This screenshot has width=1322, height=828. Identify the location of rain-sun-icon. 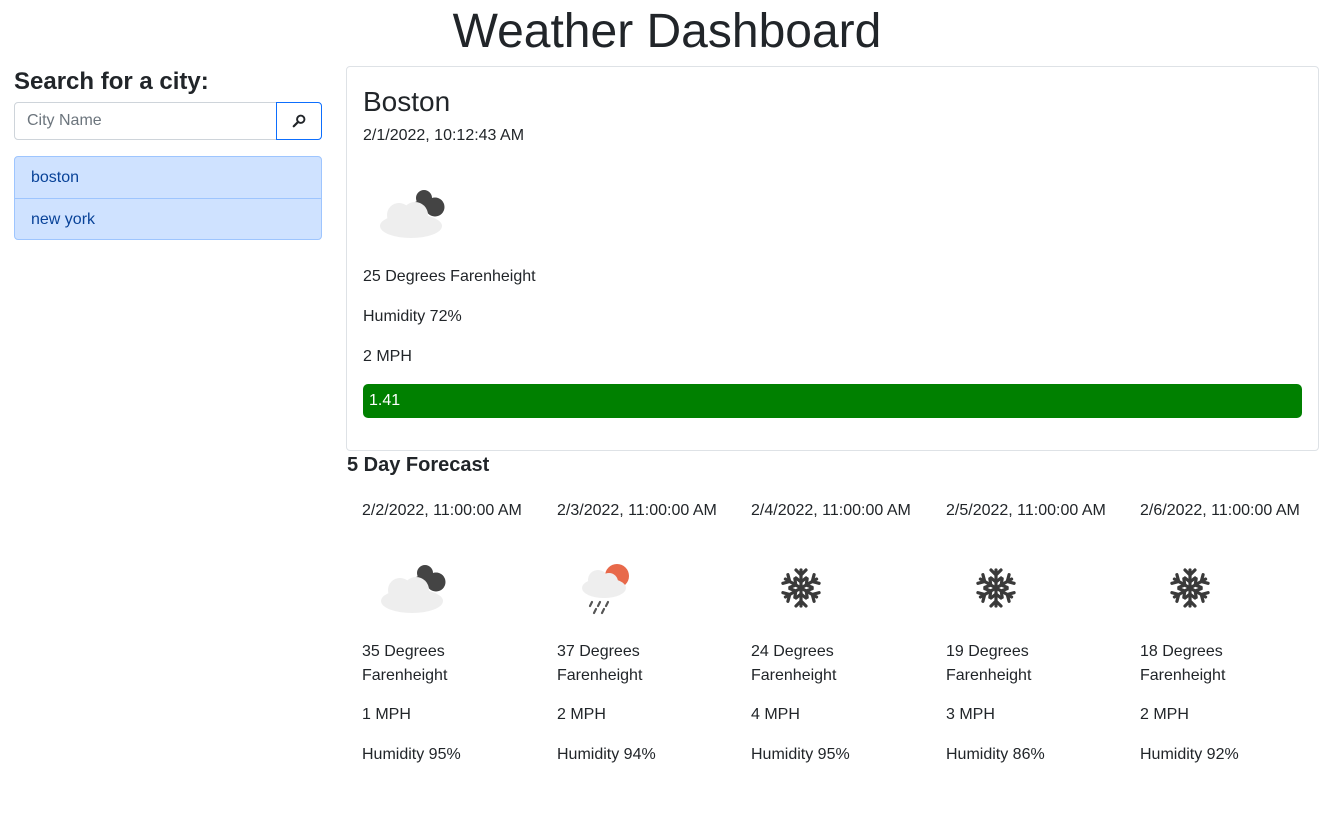
(605, 589).